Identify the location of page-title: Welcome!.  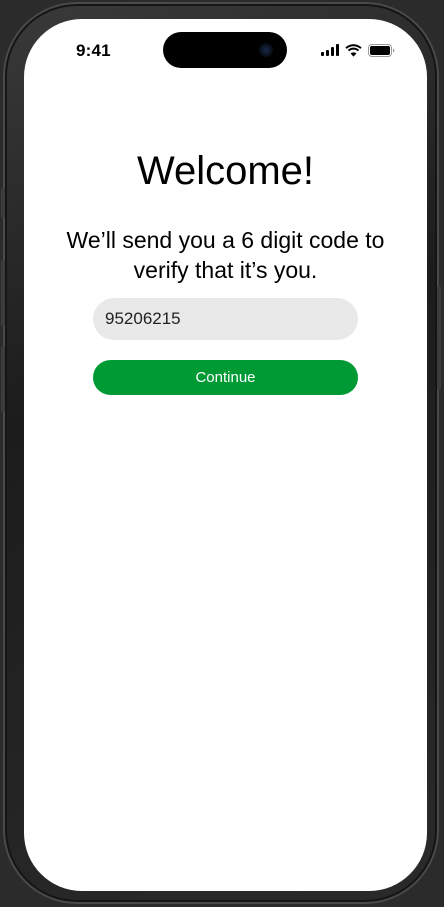
(225, 171).